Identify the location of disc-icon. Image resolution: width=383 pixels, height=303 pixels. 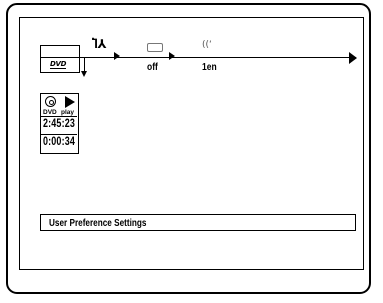
(50, 101).